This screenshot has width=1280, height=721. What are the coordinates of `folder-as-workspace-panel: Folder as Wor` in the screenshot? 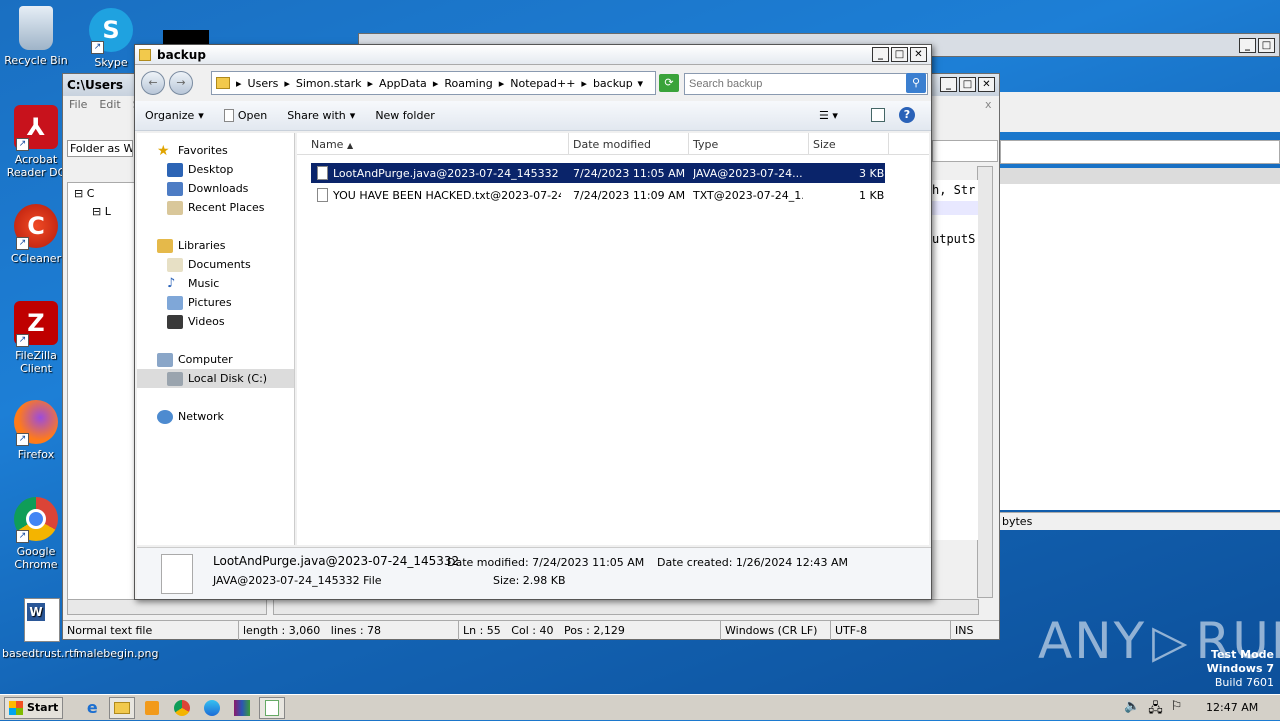 It's located at (100, 148).